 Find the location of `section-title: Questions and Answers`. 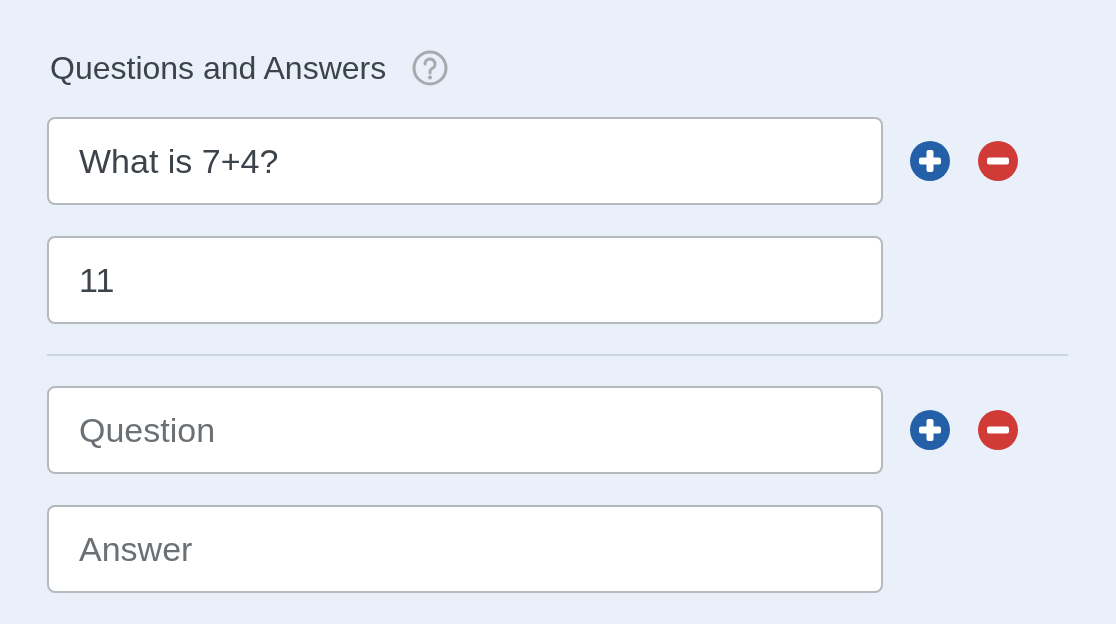

section-title: Questions and Answers is located at coordinates (218, 68).